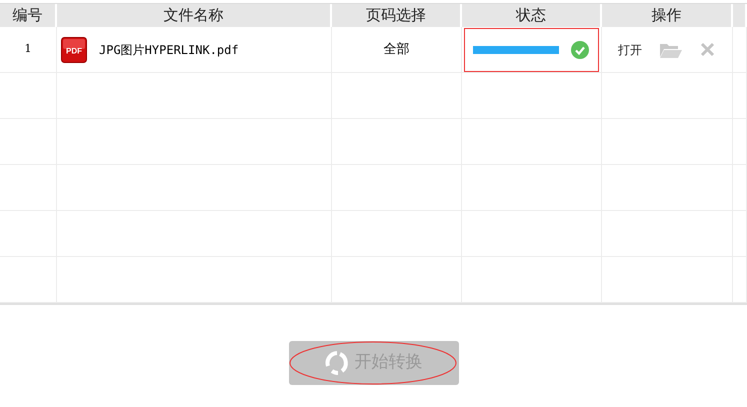 Image resolution: width=747 pixels, height=407 pixels. Describe the element at coordinates (532, 15) in the screenshot. I see `column-header: 状态` at that location.